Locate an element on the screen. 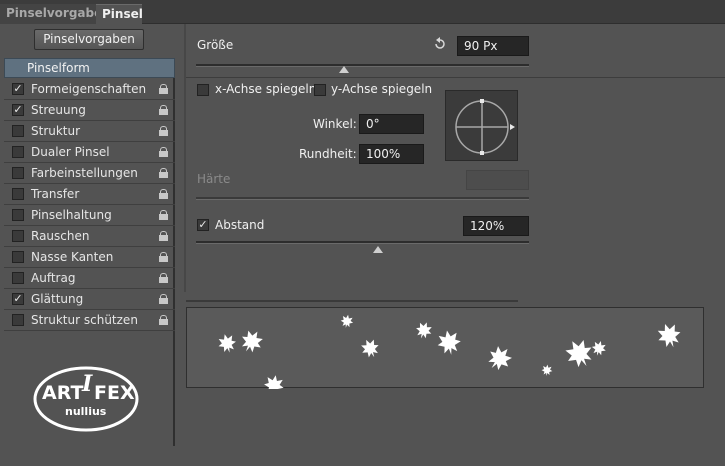 The image size is (725, 466). list-item-label: Rauschen is located at coordinates (60, 236).